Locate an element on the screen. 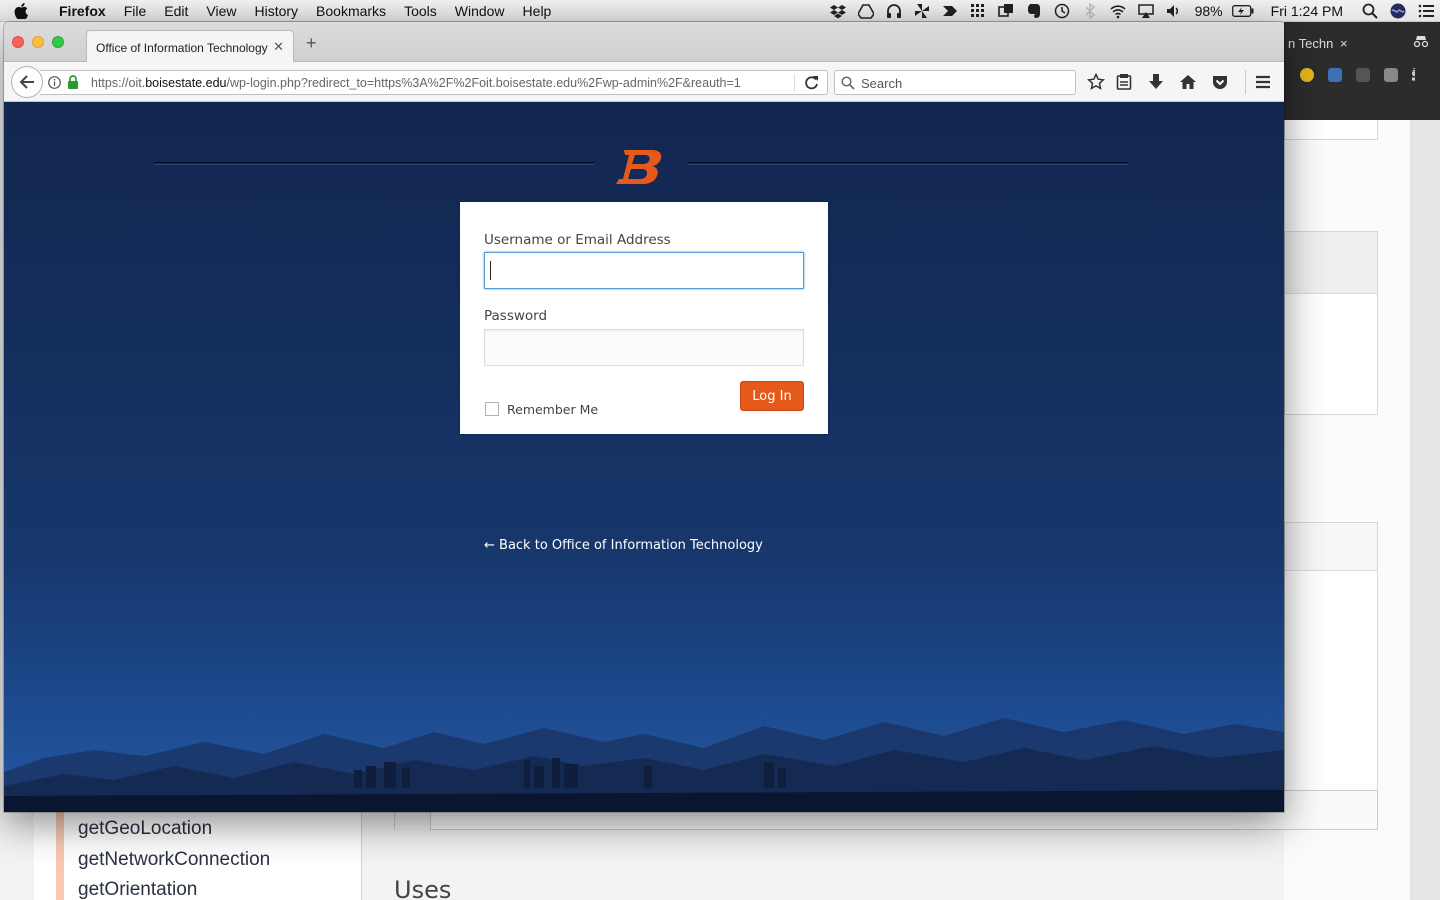 Image resolution: width=1440 pixels, height=900 pixels. clock: Fri 1:24 PM is located at coordinates (1307, 11).